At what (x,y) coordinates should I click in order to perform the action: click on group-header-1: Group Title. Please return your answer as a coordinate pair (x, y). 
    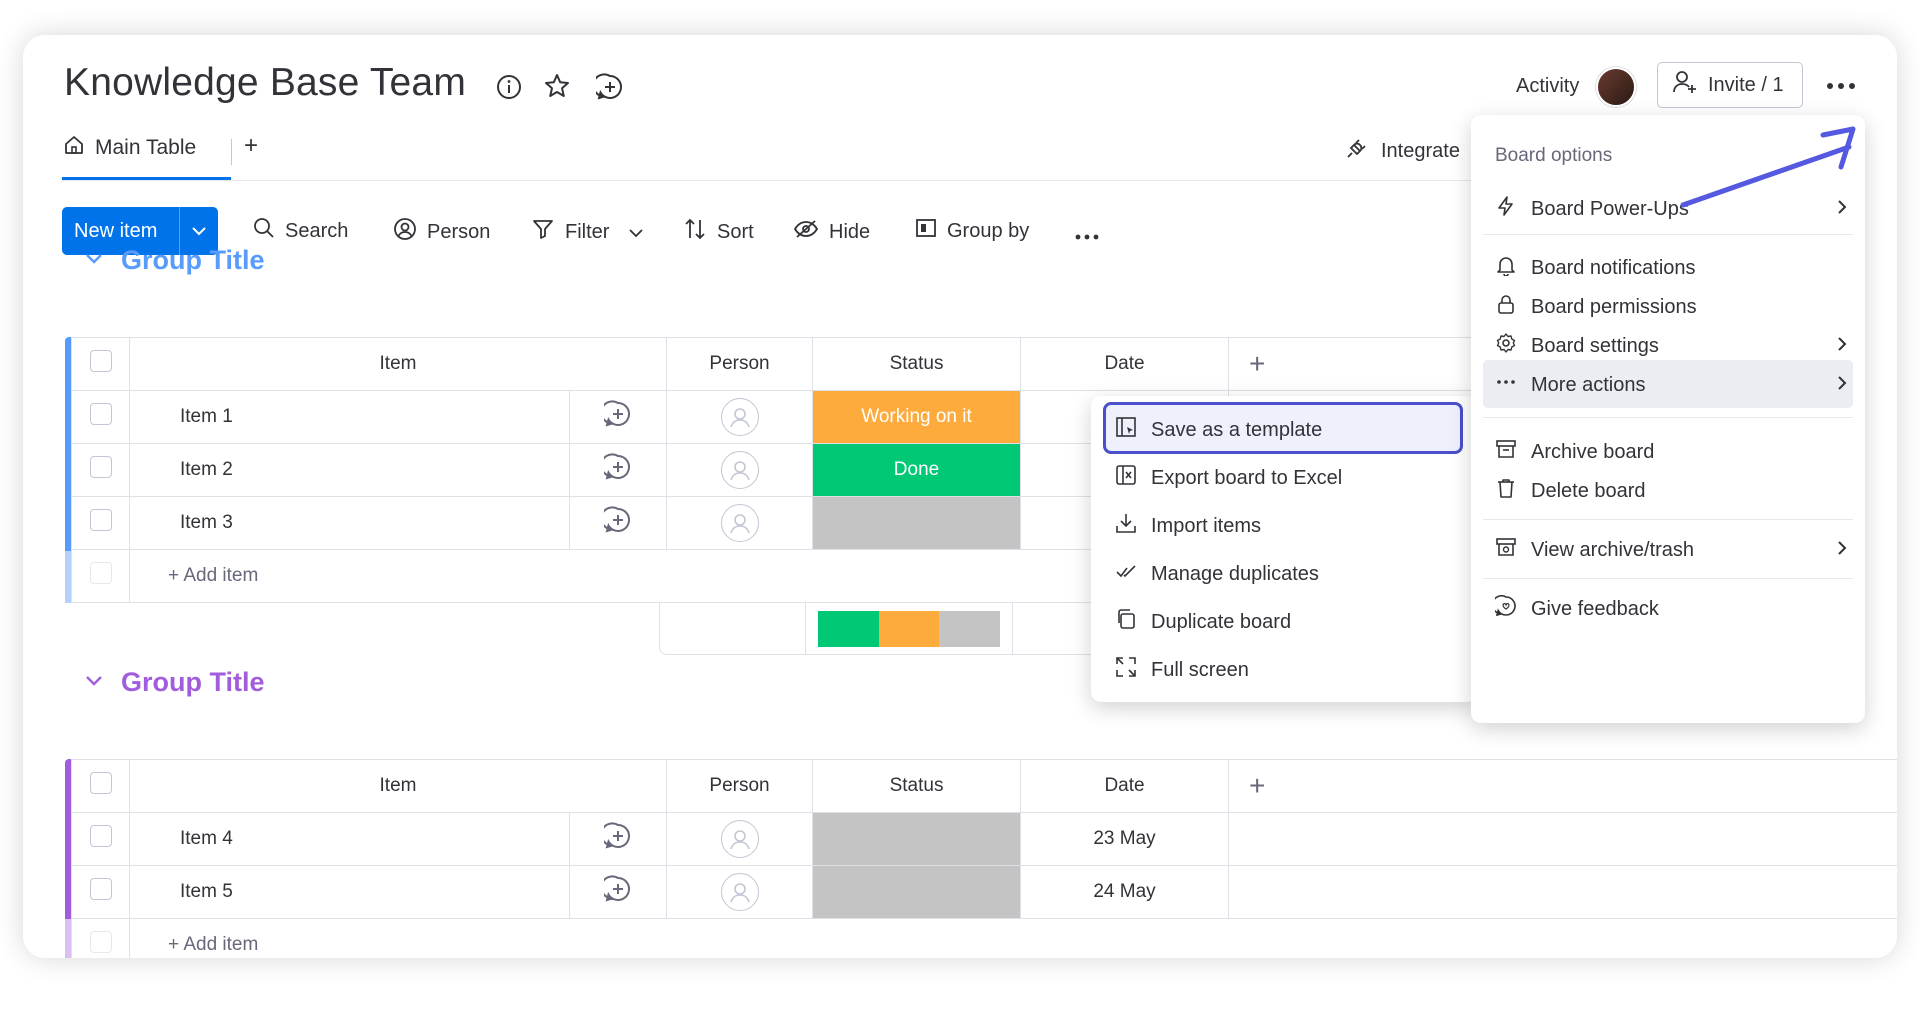
    Looking at the image, I should click on (175, 260).